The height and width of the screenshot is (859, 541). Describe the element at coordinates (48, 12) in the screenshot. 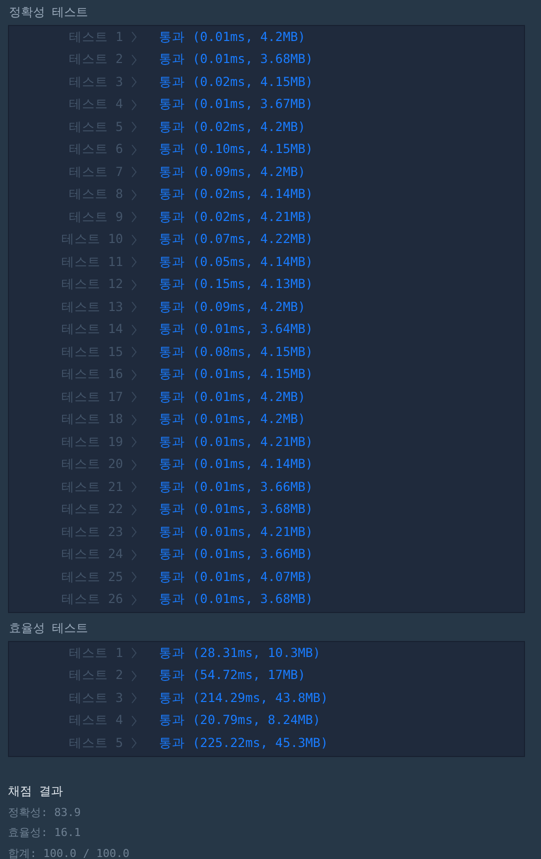

I see `section-title: 정확성 테스트` at that location.